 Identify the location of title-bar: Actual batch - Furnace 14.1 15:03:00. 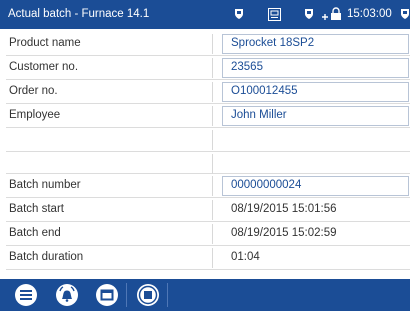
(205, 14).